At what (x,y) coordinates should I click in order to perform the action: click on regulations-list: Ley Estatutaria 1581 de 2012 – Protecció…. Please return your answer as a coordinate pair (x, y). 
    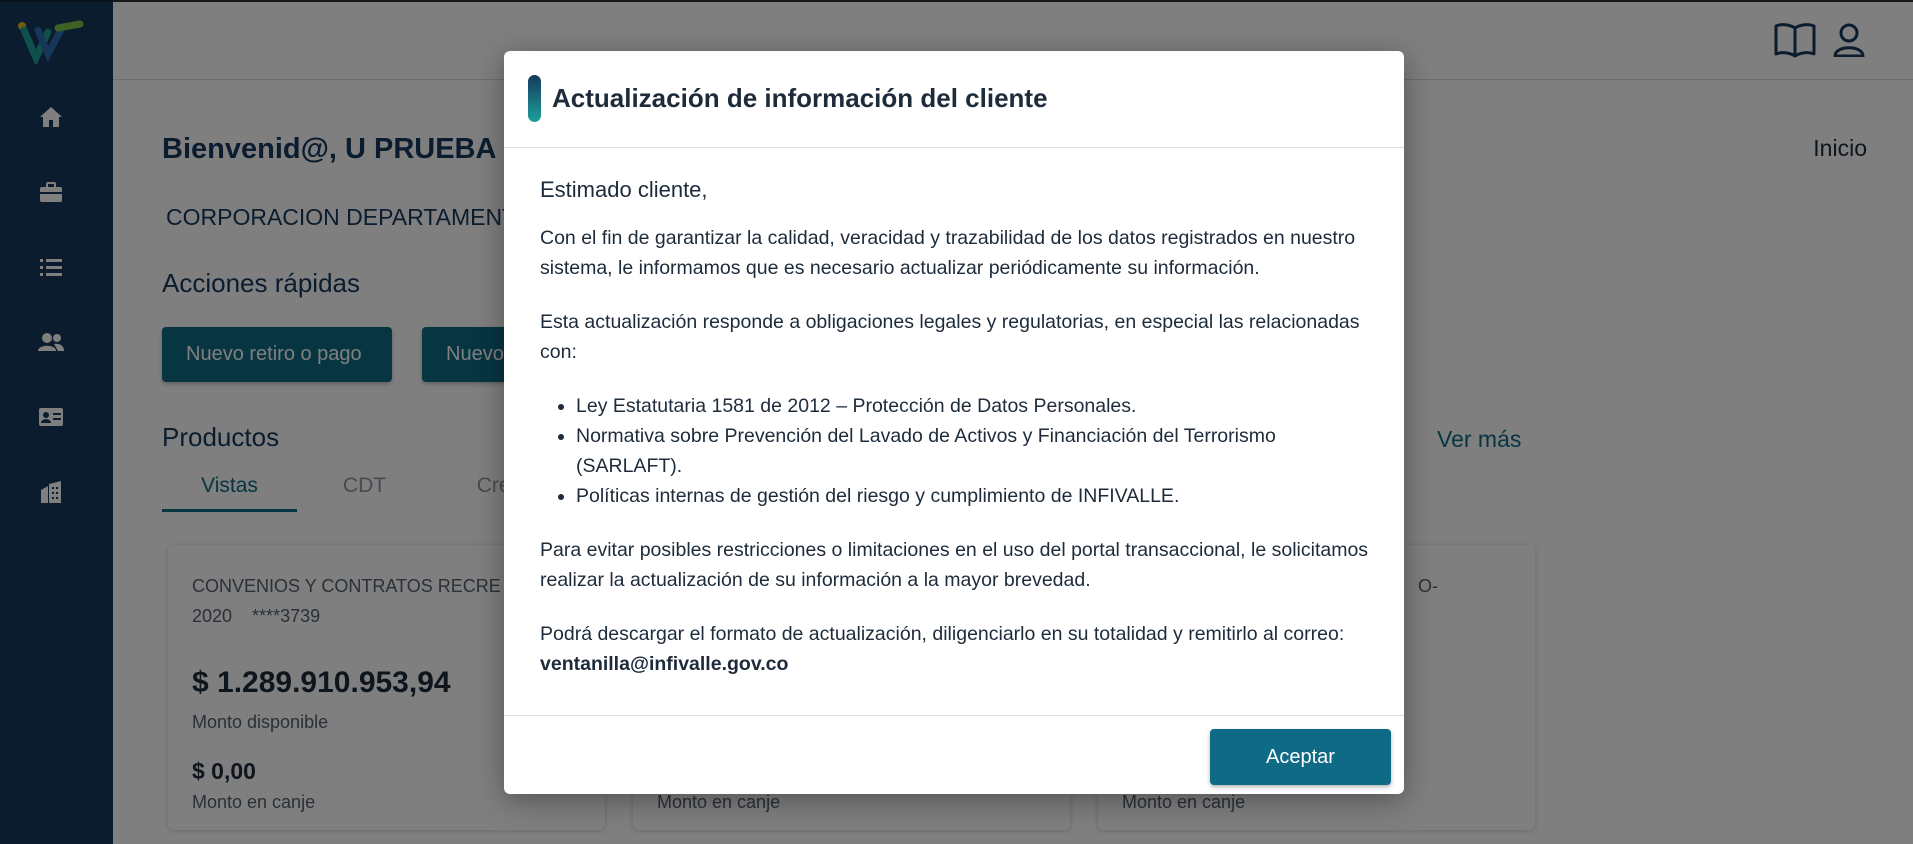
    Looking at the image, I should click on (975, 451).